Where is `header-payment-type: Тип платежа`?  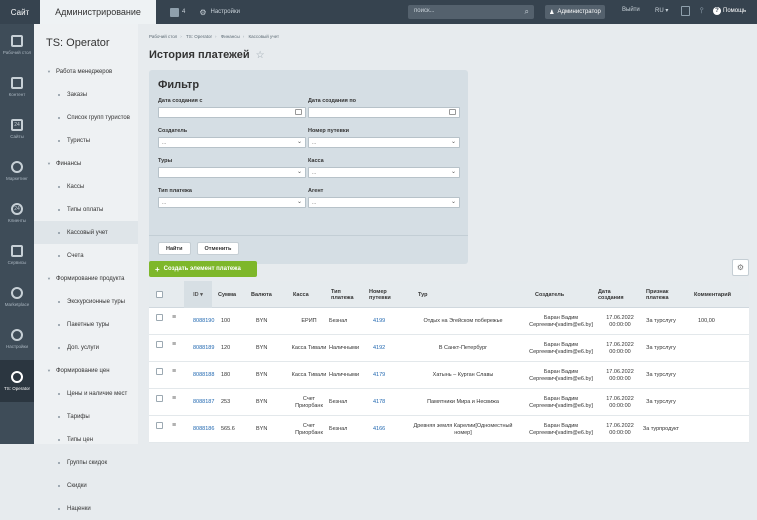 header-payment-type: Тип платежа is located at coordinates (346, 294).